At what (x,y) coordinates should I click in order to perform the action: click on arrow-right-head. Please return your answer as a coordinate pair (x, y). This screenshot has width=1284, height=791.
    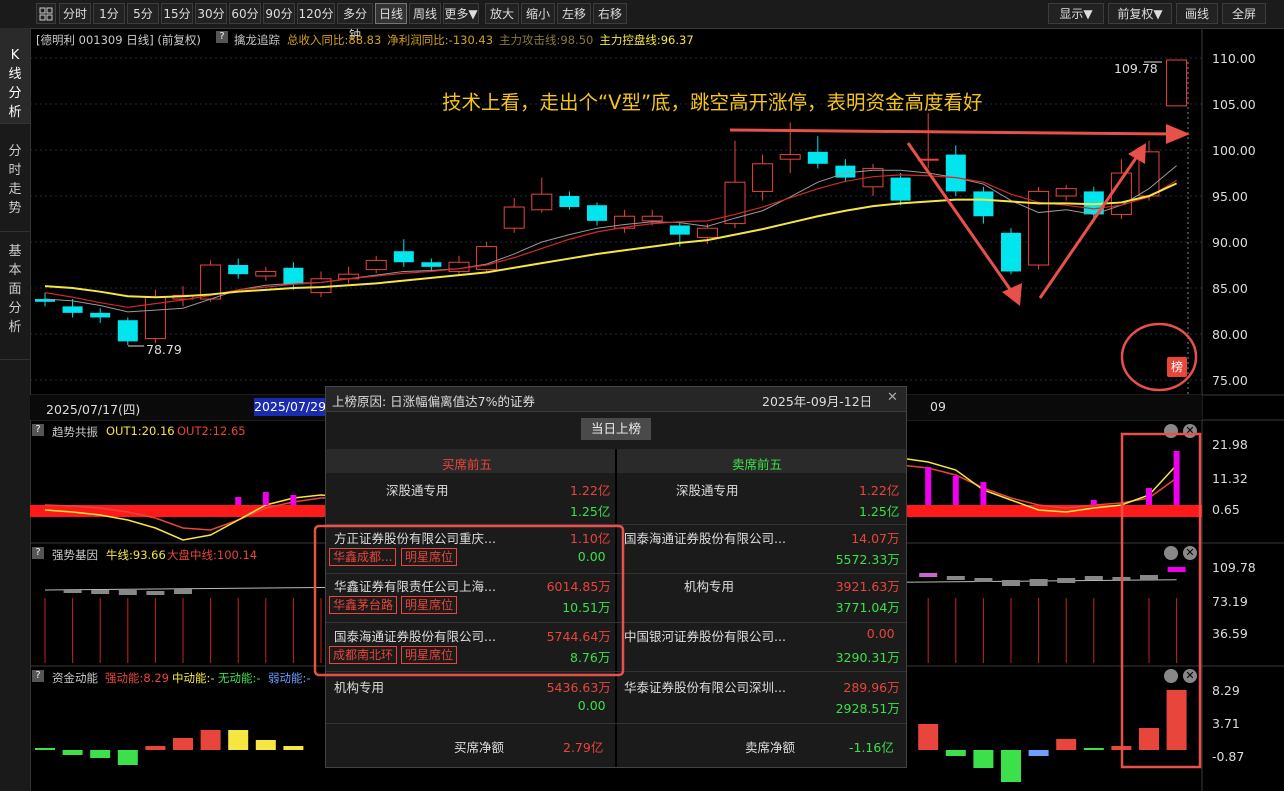
    Looking at the image, I should click on (1178, 134).